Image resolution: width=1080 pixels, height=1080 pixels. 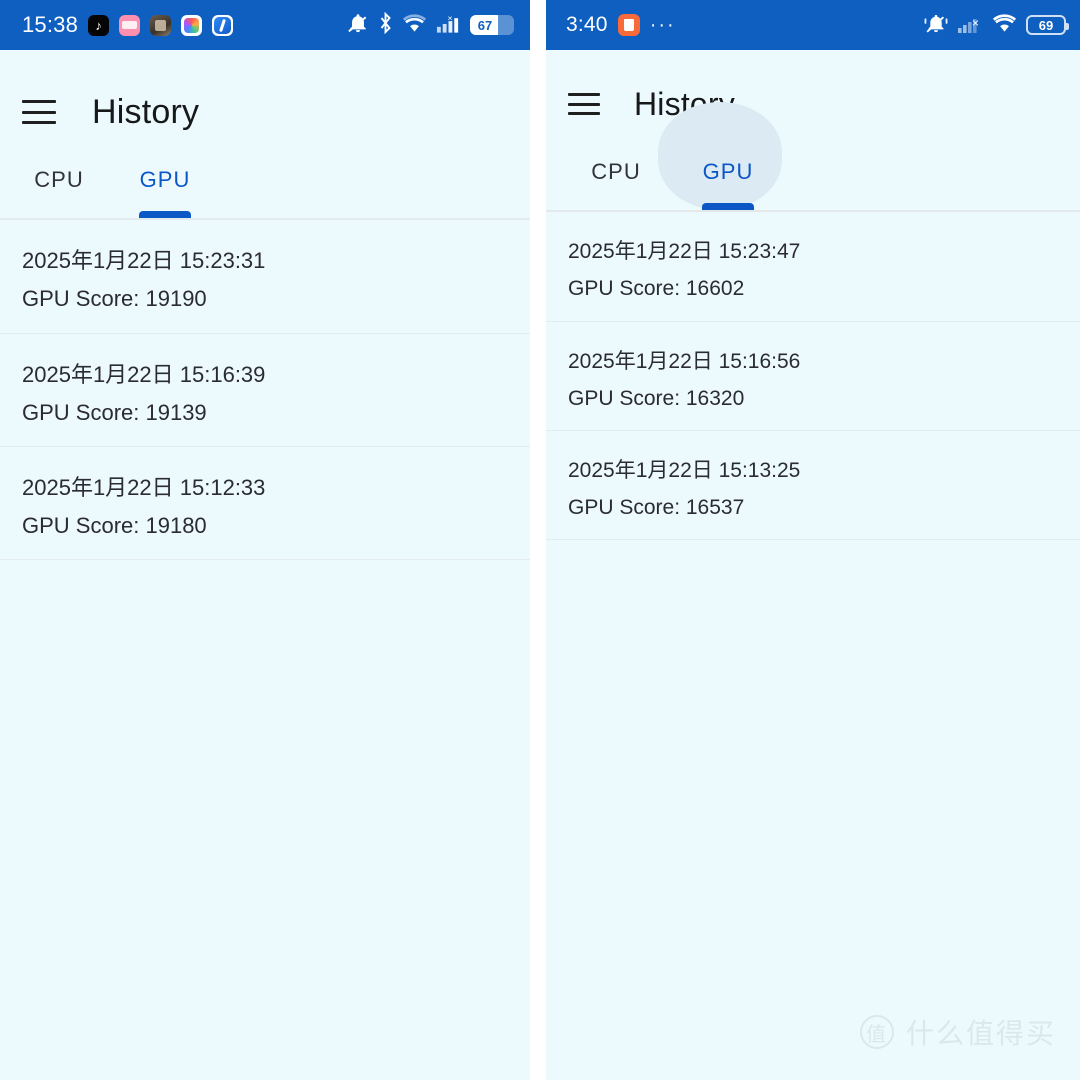 I want to click on left-status-bar: 15:38 ♪ × 67, so click(x=265, y=25).